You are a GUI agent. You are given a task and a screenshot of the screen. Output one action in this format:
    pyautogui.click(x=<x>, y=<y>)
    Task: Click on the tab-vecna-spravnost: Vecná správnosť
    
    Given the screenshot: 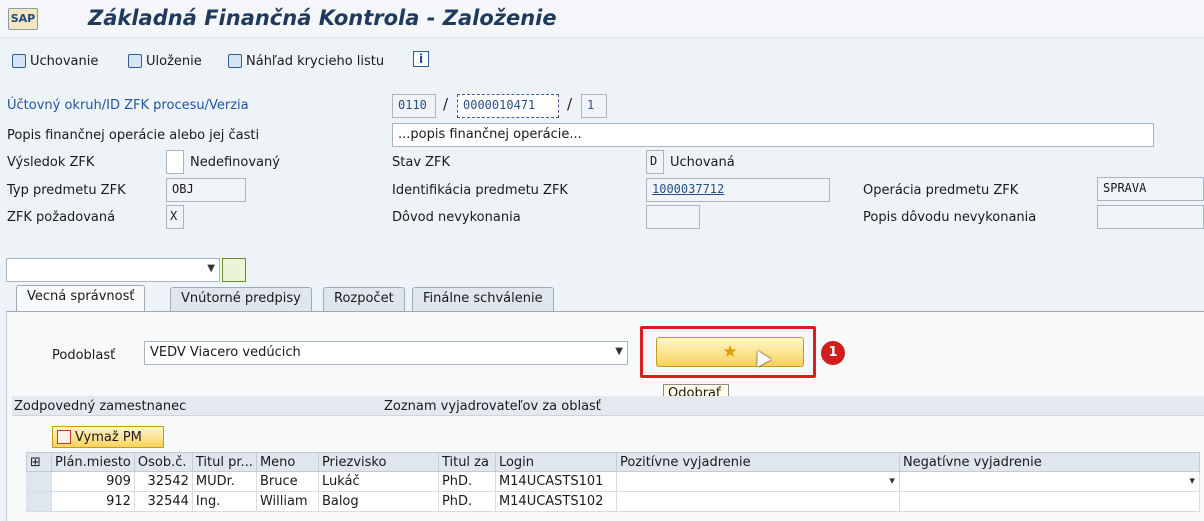 What is the action you would take?
    pyautogui.click(x=81, y=298)
    